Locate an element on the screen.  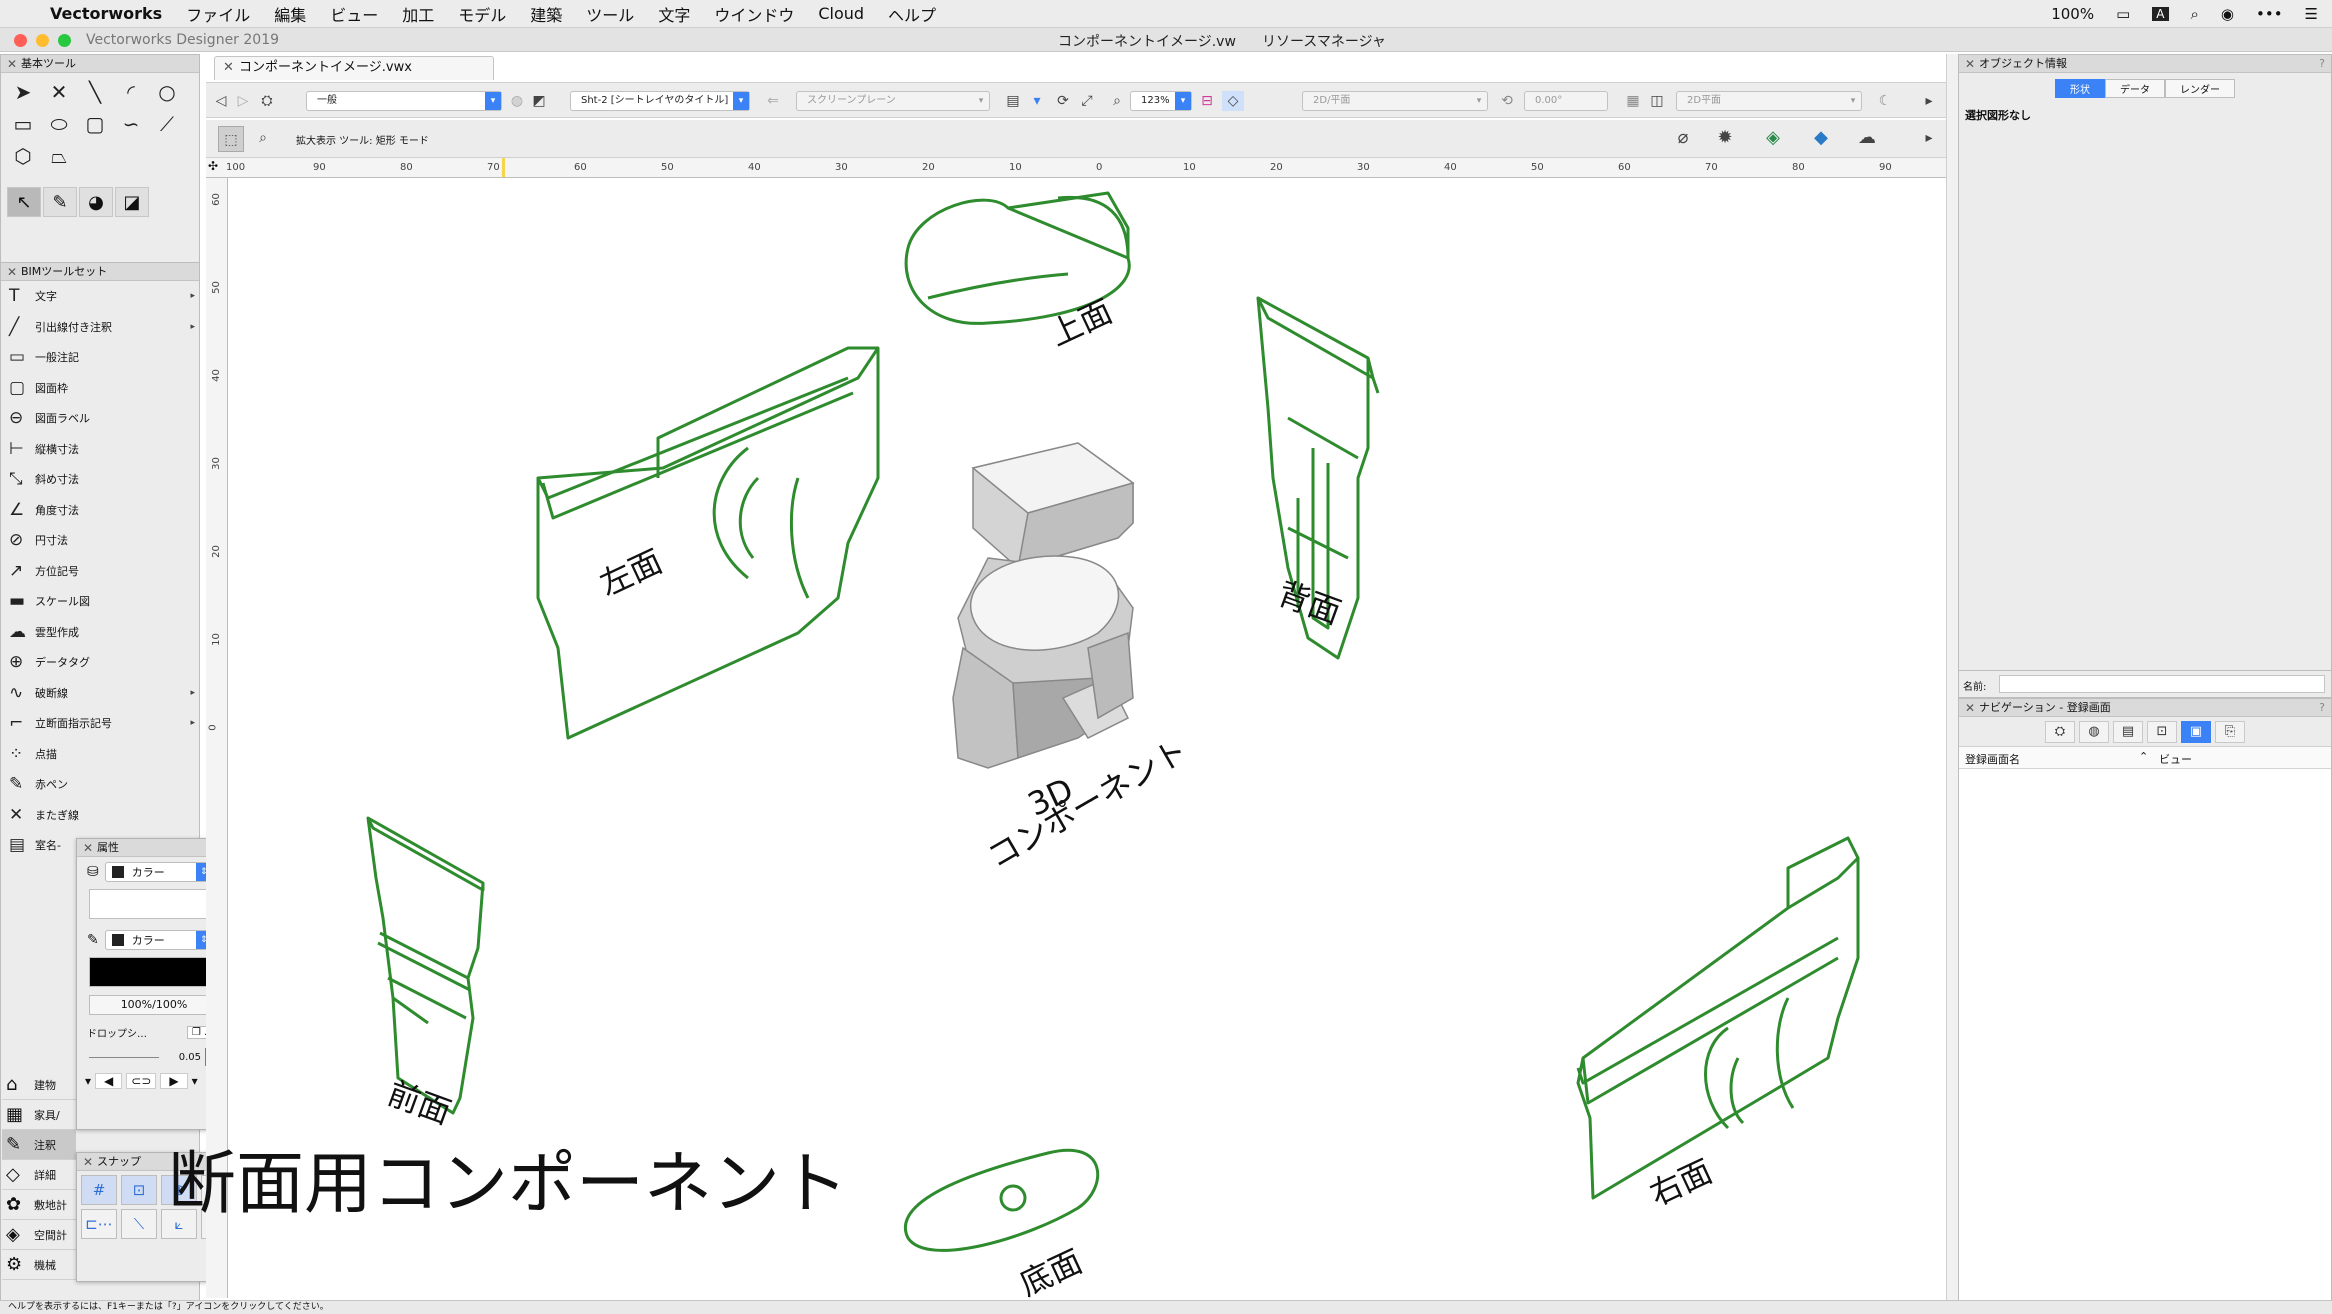
color-mode-icon: ◕ is located at coordinates (96, 202).